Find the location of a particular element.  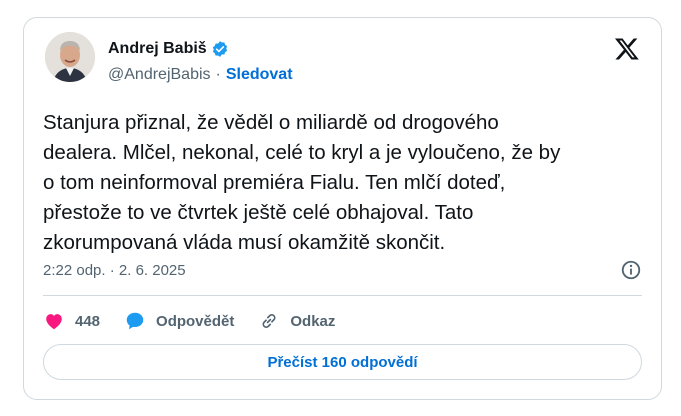

copy-link-button: Odkaz is located at coordinates (296, 321).